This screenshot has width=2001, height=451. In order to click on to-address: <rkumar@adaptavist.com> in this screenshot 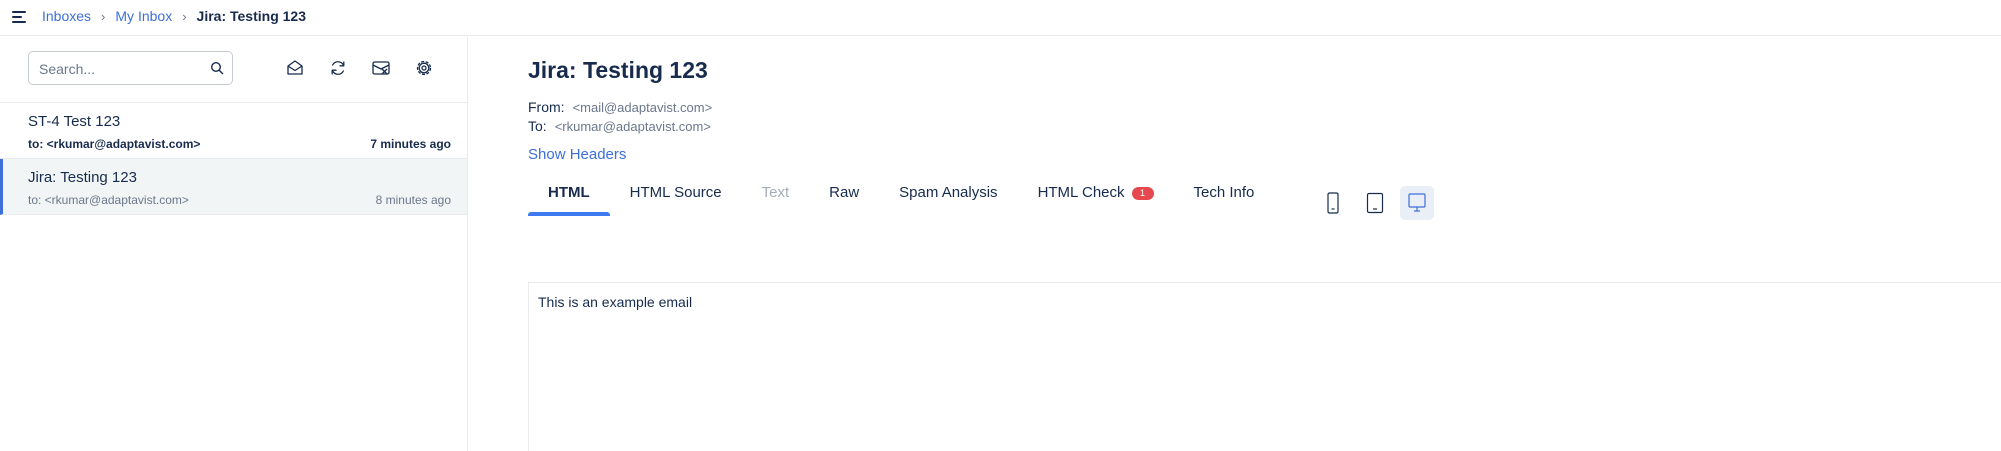, I will do `click(632, 126)`.